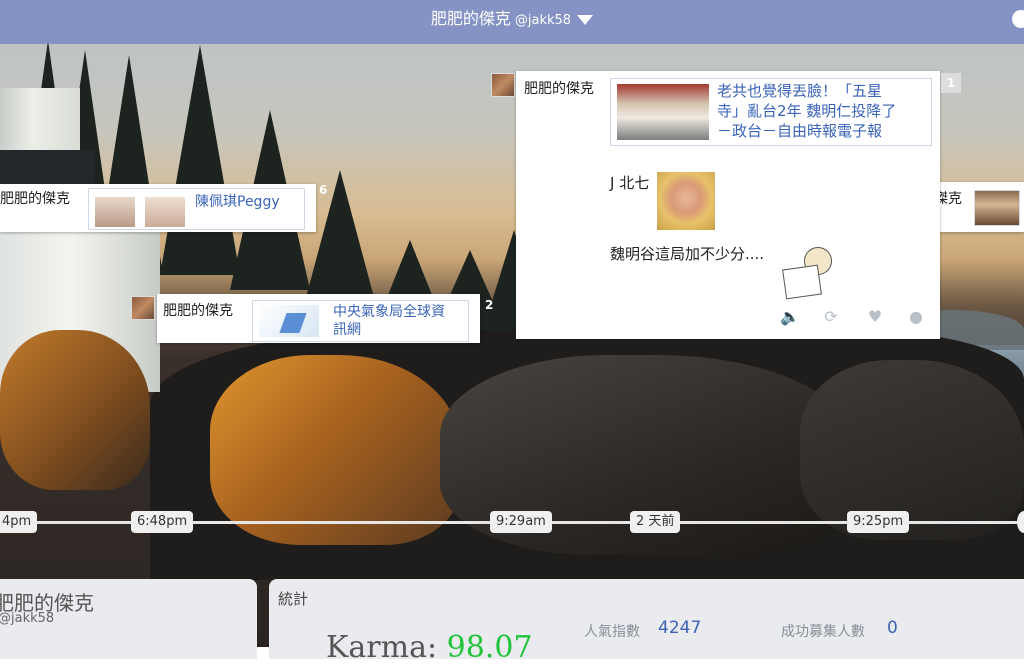  What do you see at coordinates (686, 201) in the screenshot?
I see `post-image-face` at bounding box center [686, 201].